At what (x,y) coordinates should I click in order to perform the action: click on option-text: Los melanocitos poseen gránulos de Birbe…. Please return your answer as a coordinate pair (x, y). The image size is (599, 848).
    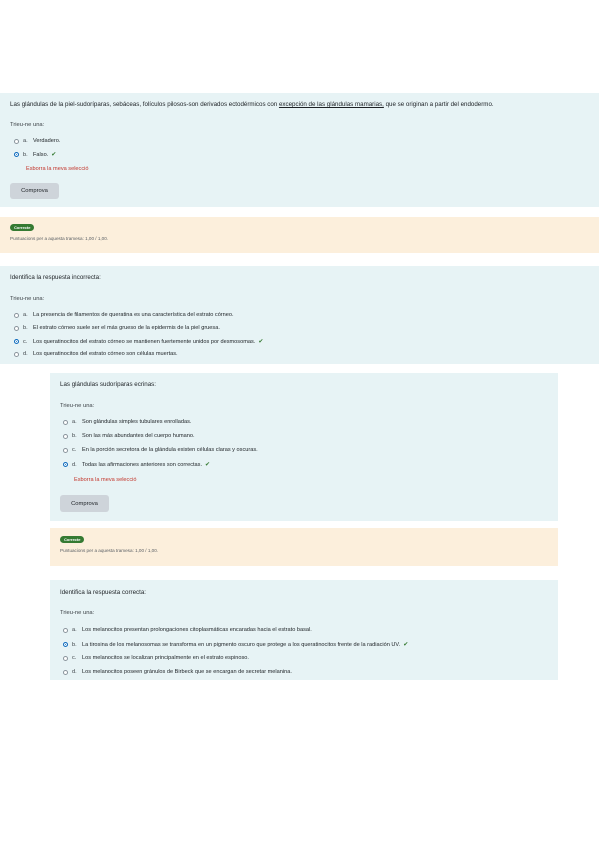
    Looking at the image, I should click on (187, 672).